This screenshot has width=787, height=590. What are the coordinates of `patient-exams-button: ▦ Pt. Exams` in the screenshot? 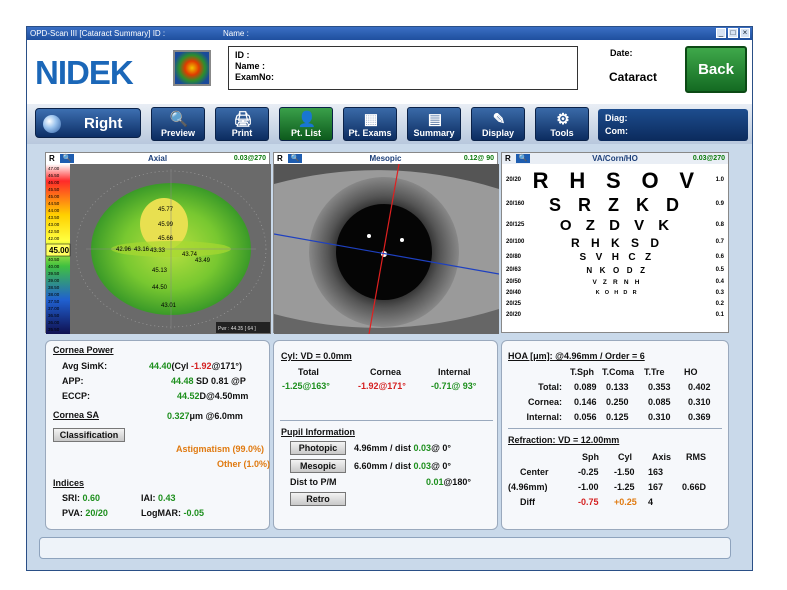 It's located at (370, 124).